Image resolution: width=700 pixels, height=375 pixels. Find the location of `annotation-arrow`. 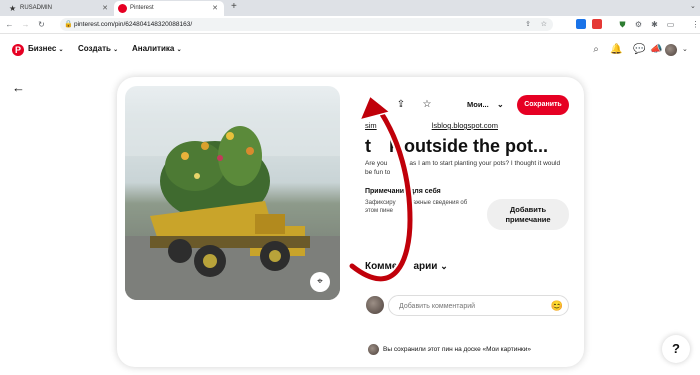

annotation-arrow is located at coordinates (381, 189).